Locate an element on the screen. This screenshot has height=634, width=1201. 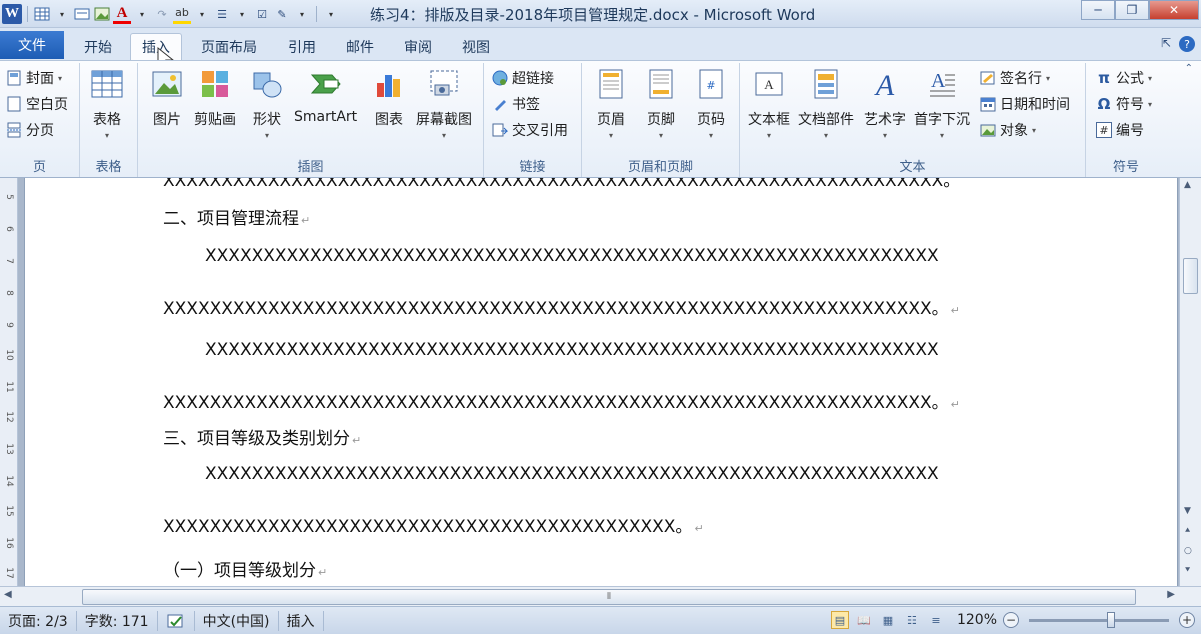
page-break-button: 分页 is located at coordinates (30, 130).